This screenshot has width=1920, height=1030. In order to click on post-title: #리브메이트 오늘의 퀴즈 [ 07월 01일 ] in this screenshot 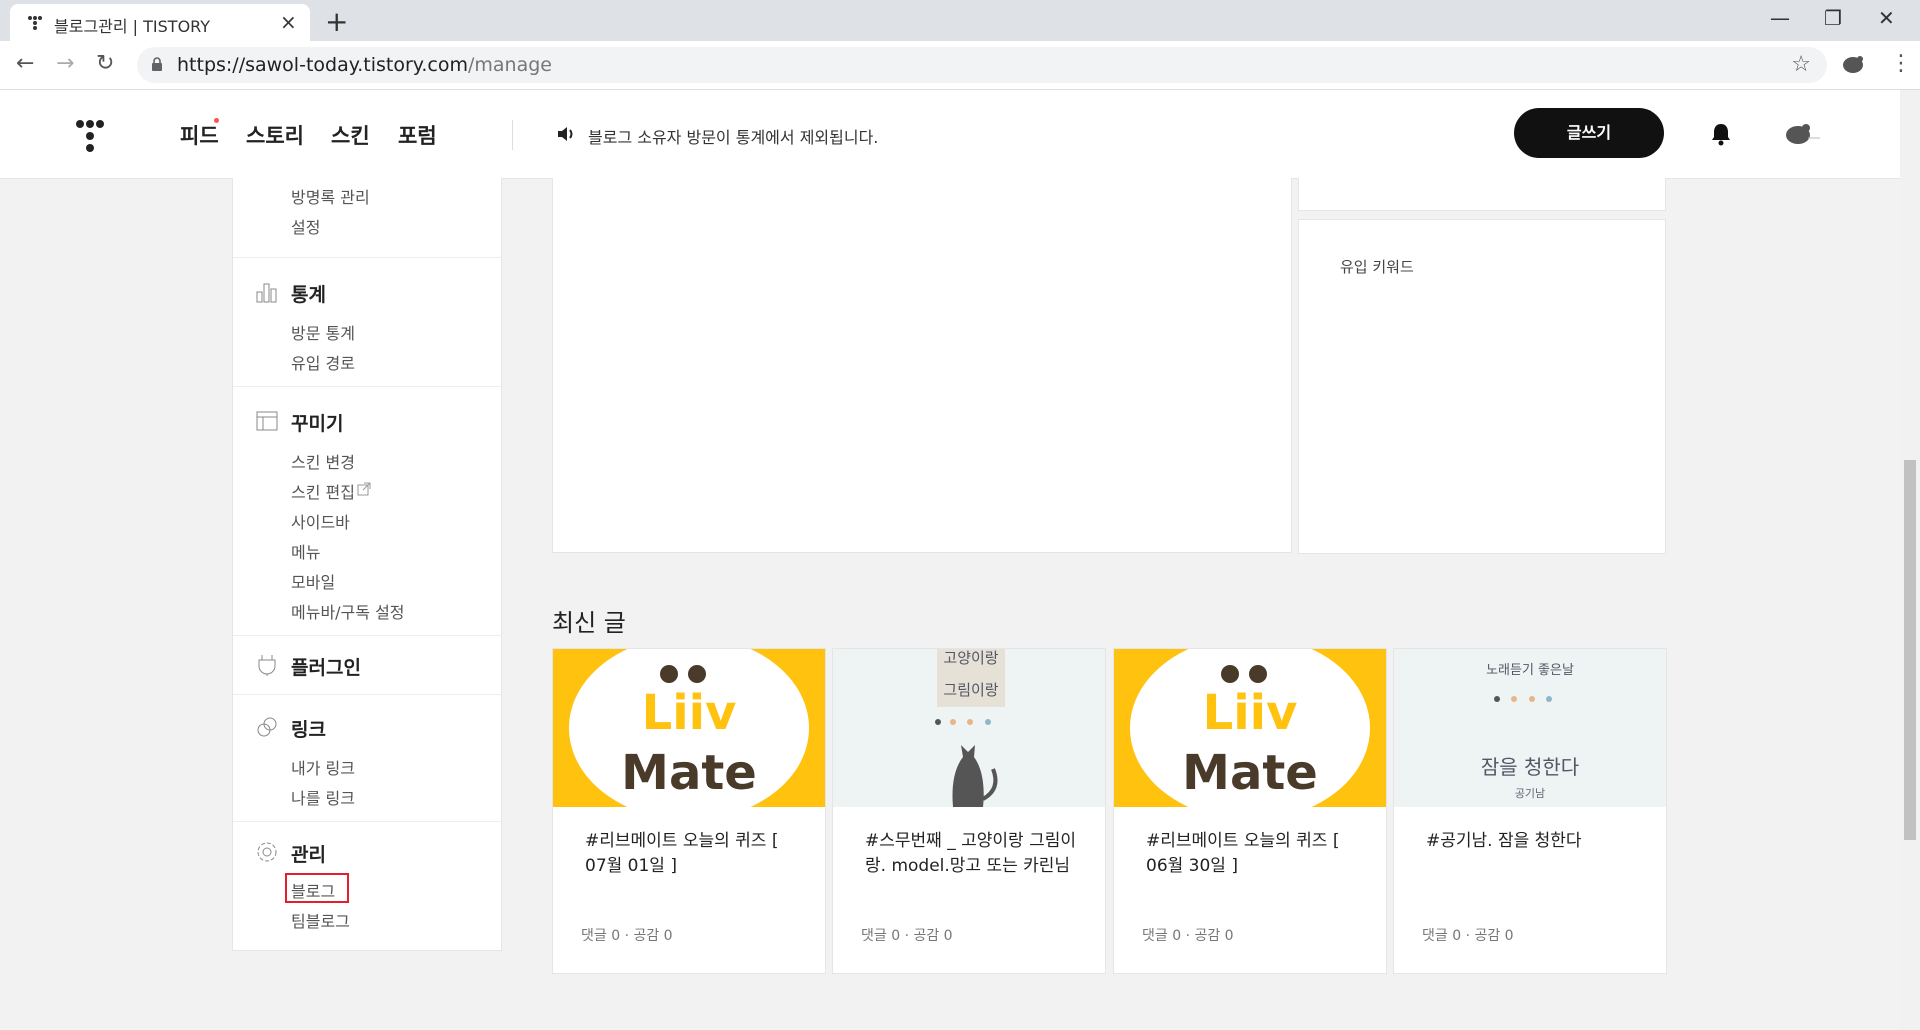, I will do `click(692, 854)`.